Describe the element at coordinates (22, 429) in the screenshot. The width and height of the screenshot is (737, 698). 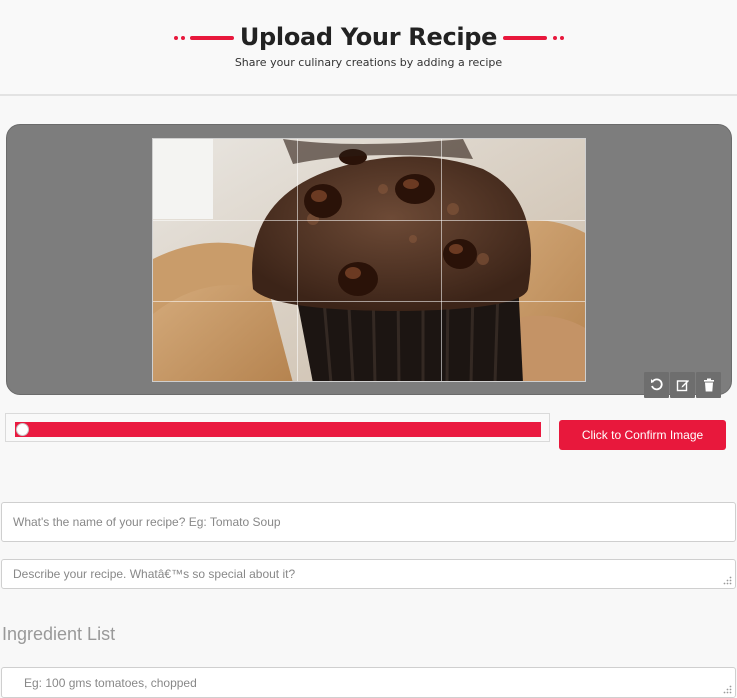
I see `zoom-slider-handle` at that location.